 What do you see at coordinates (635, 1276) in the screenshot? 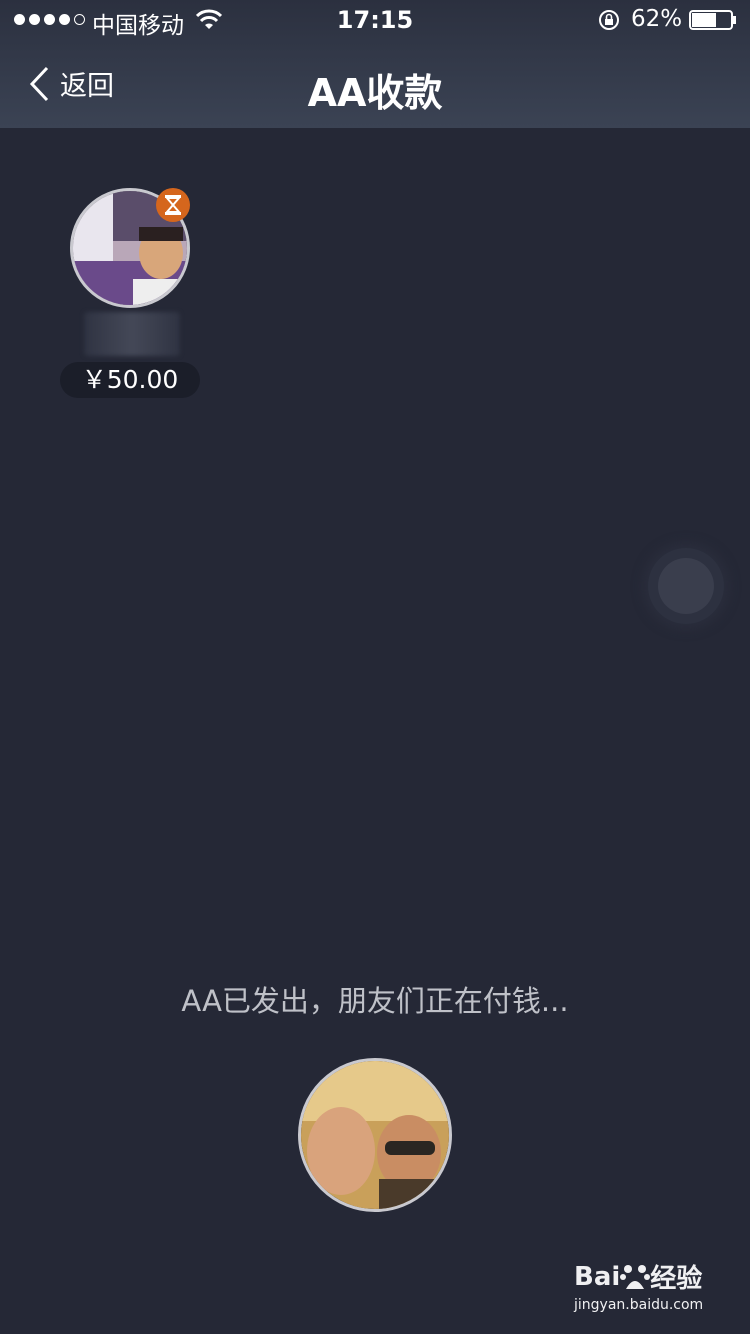
I see `baidu-paw-icon` at bounding box center [635, 1276].